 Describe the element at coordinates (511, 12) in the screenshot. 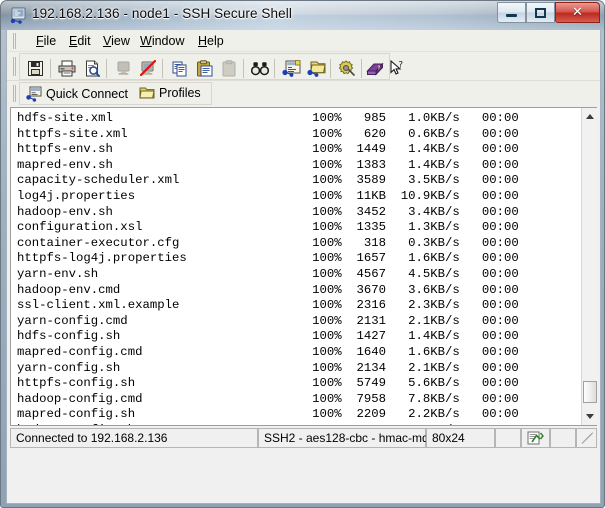

I see `minimize-button` at that location.